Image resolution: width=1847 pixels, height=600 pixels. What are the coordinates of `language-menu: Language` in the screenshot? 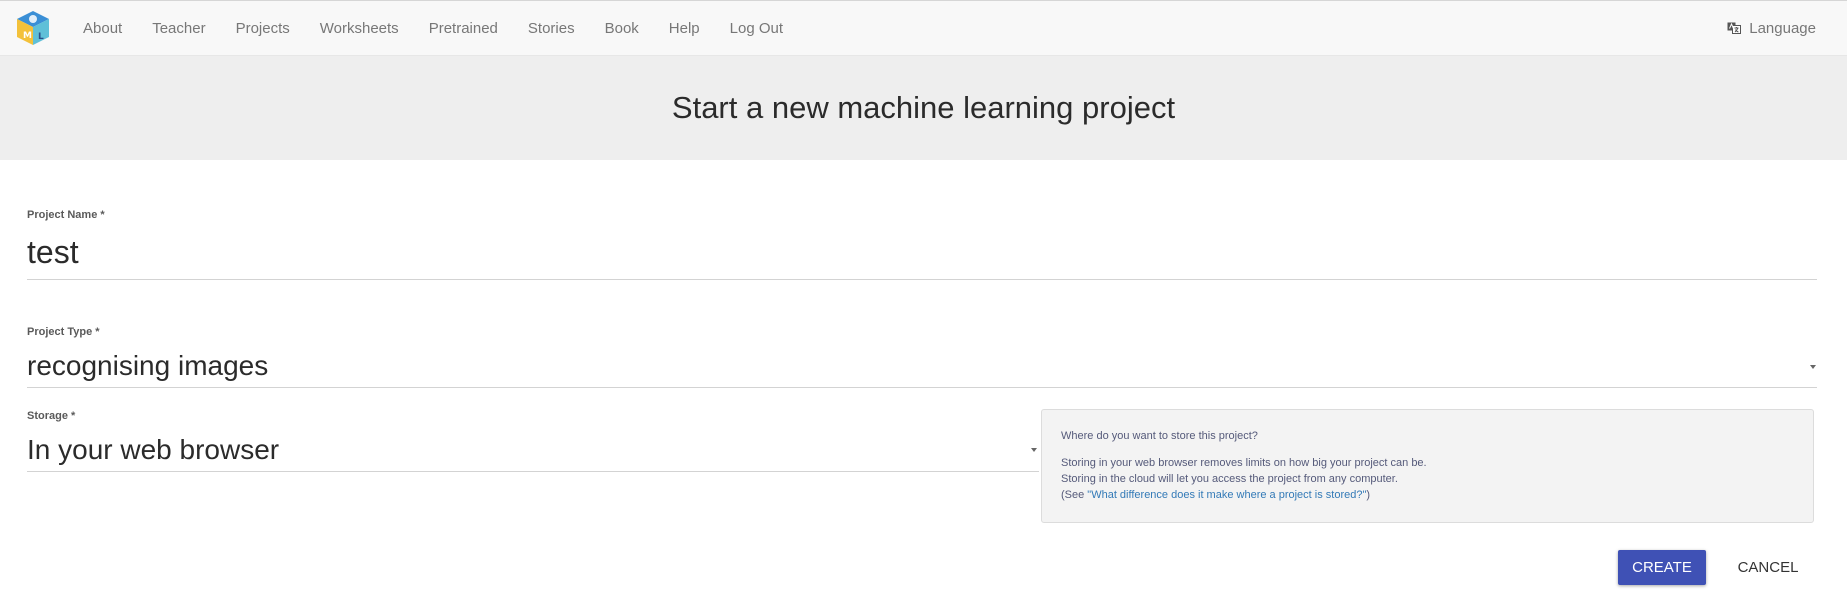 It's located at (1771, 28).